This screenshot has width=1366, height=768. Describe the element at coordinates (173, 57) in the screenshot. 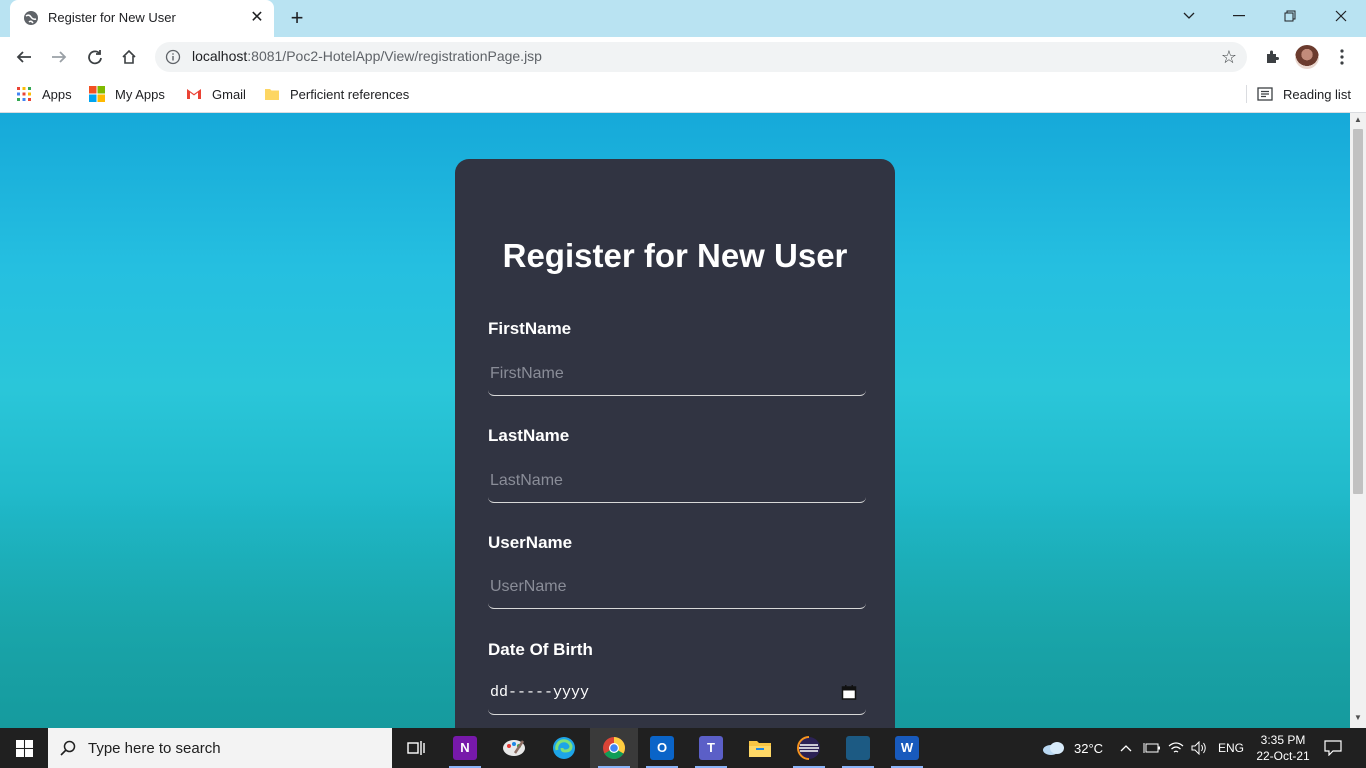

I see `info-icon` at that location.